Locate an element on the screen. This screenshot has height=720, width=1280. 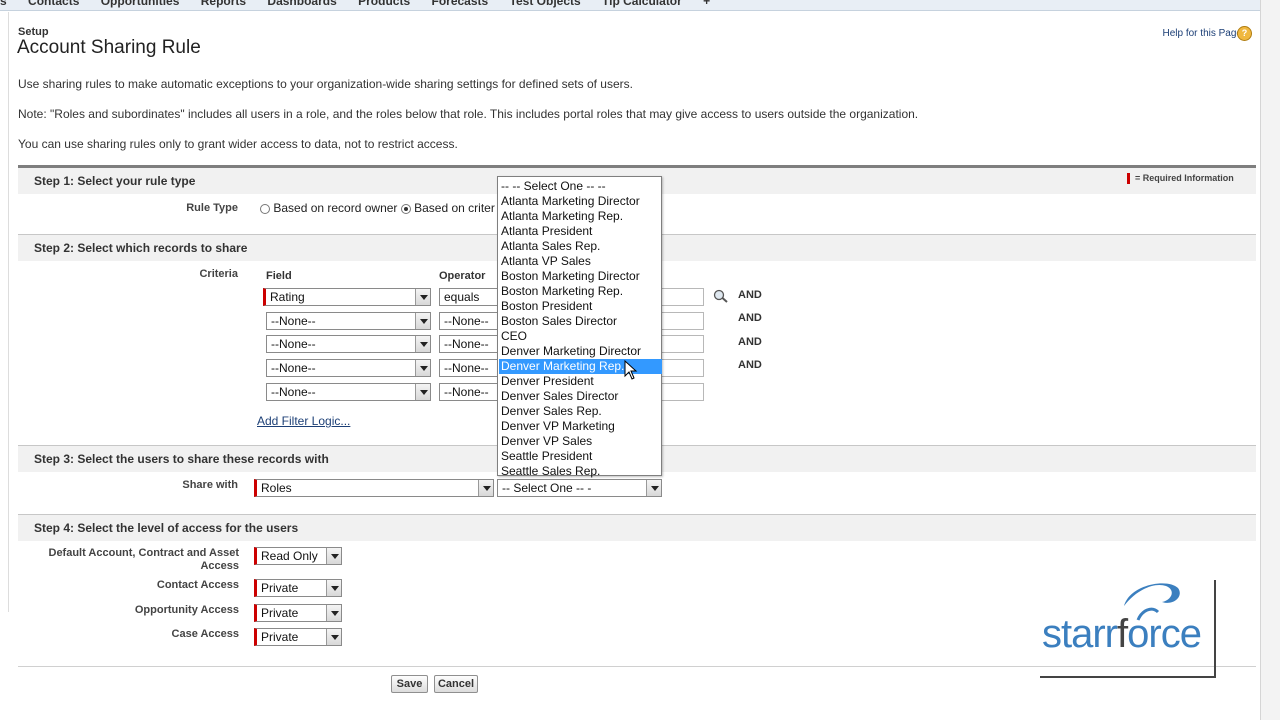
dropdown-option: CEO is located at coordinates (579, 336).